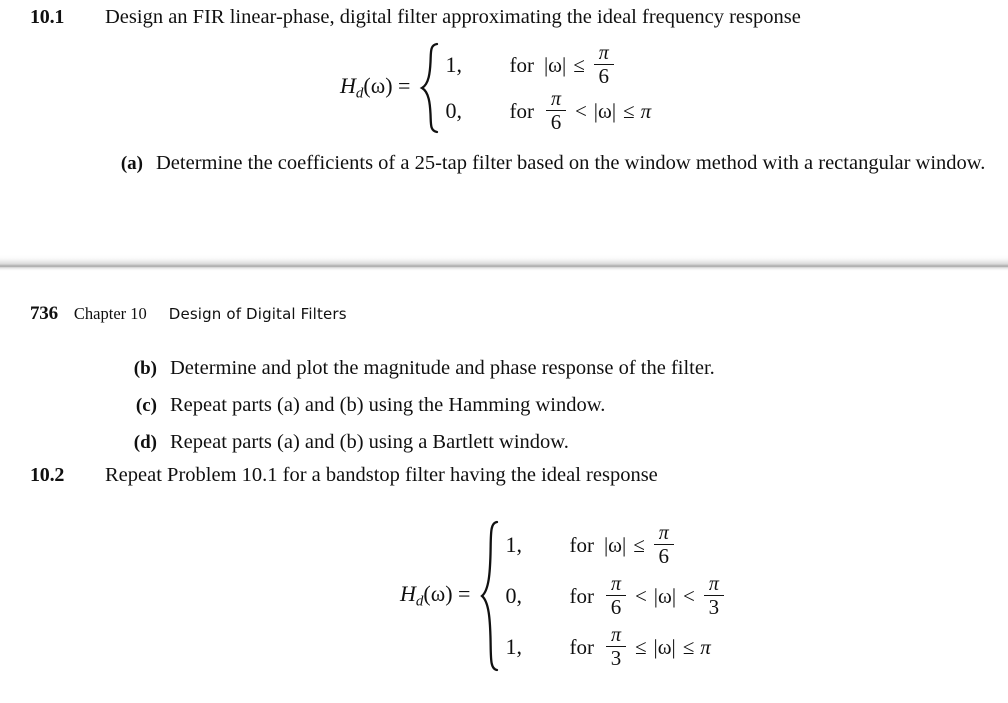  Describe the element at coordinates (145, 442) in the screenshot. I see `subitem-label: (d)` at that location.